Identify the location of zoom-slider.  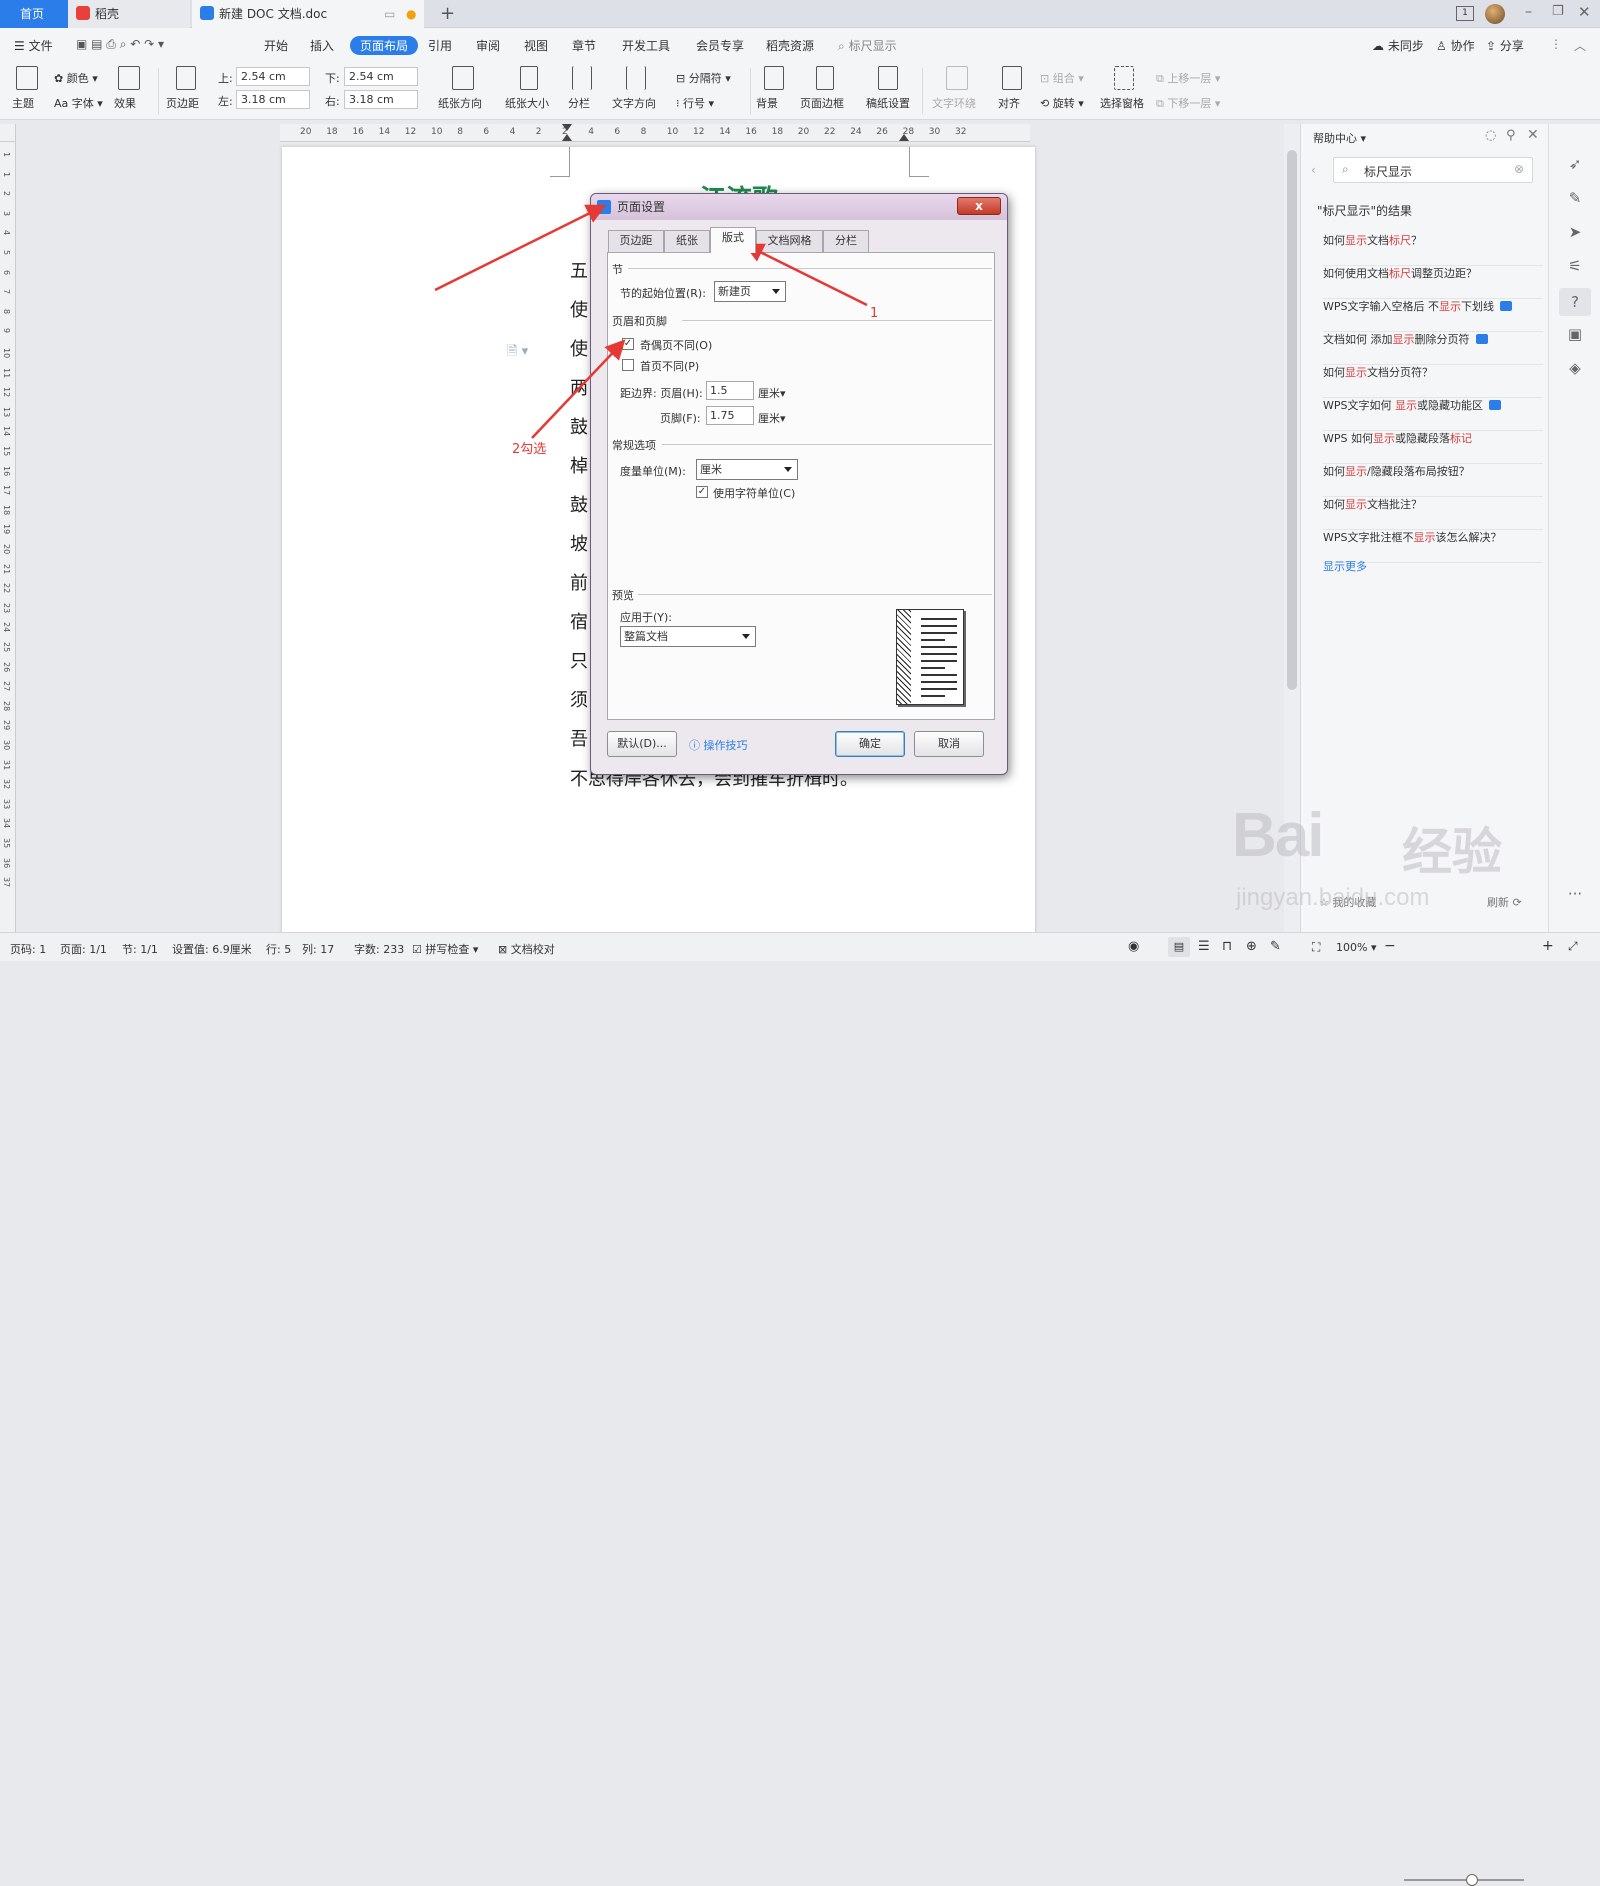
(1464, 1880).